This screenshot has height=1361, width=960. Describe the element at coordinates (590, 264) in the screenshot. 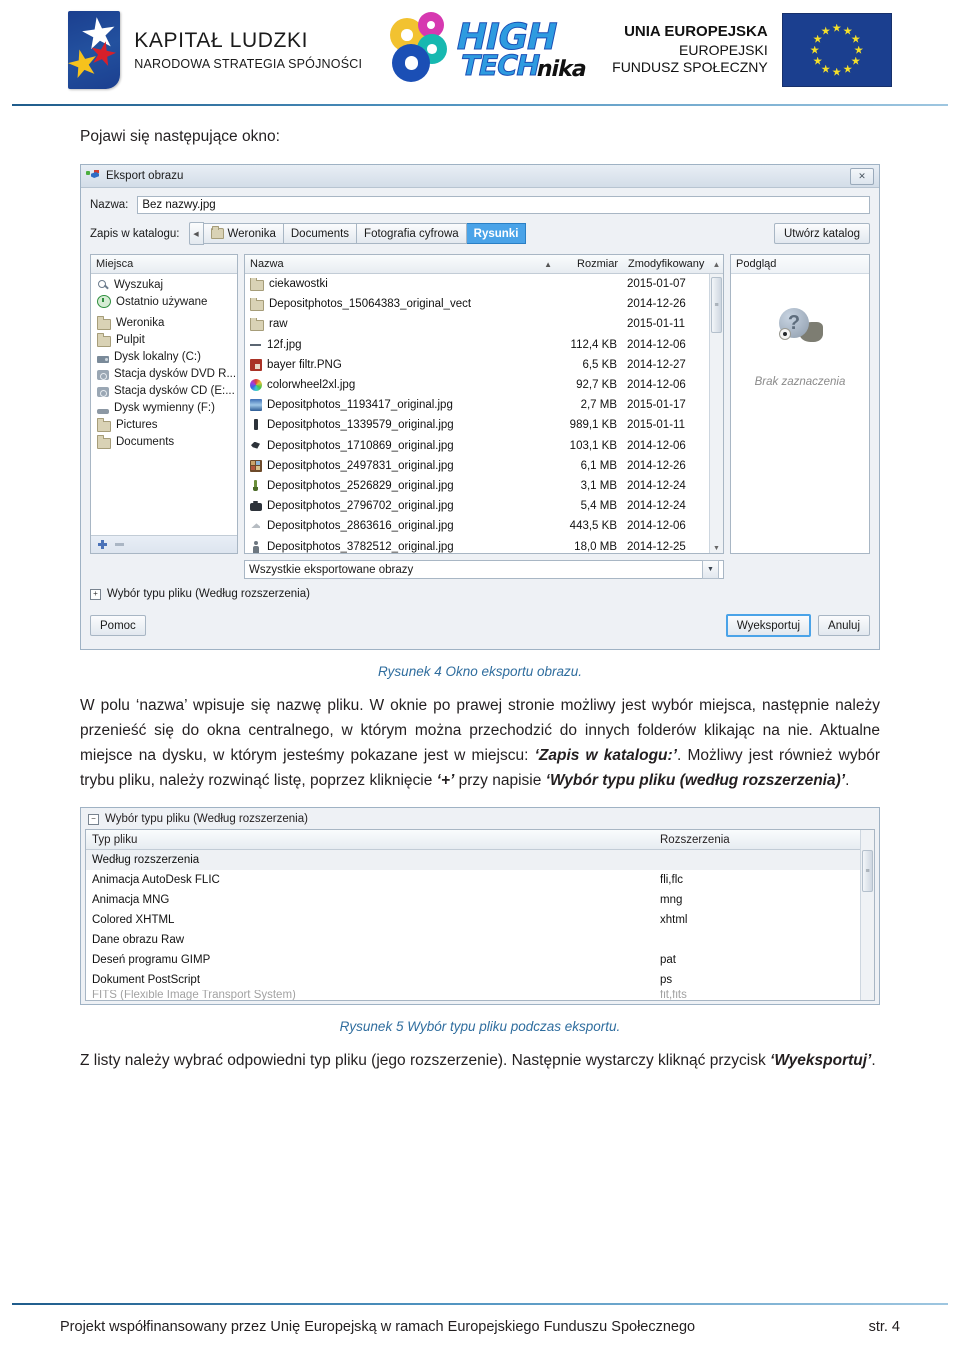

I see `column-header-size: Rozmiar` at that location.